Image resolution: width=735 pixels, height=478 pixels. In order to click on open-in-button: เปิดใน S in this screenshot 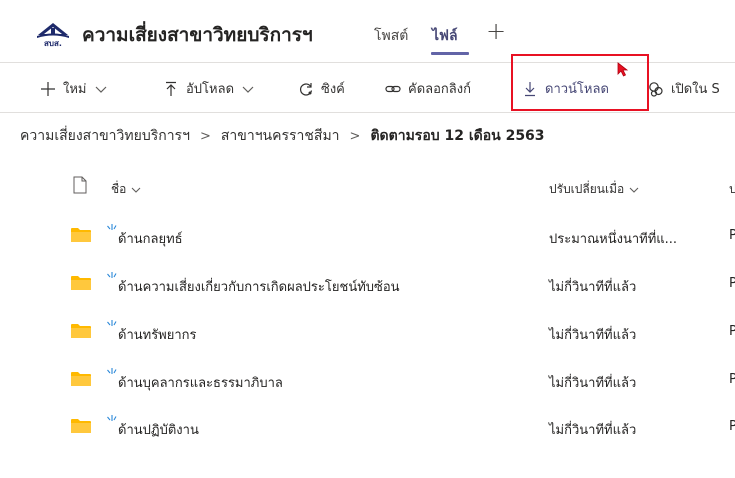, I will do `click(684, 88)`.